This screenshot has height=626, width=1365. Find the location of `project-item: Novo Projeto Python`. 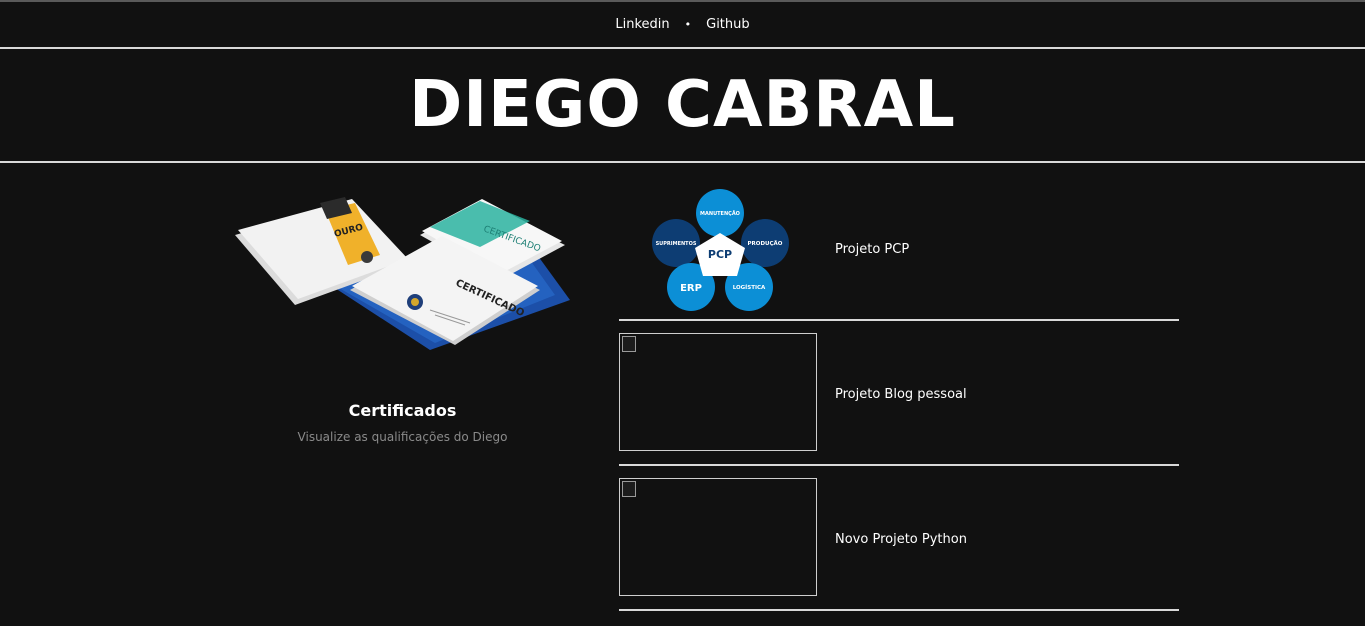

project-item: Novo Projeto Python is located at coordinates (899, 545).